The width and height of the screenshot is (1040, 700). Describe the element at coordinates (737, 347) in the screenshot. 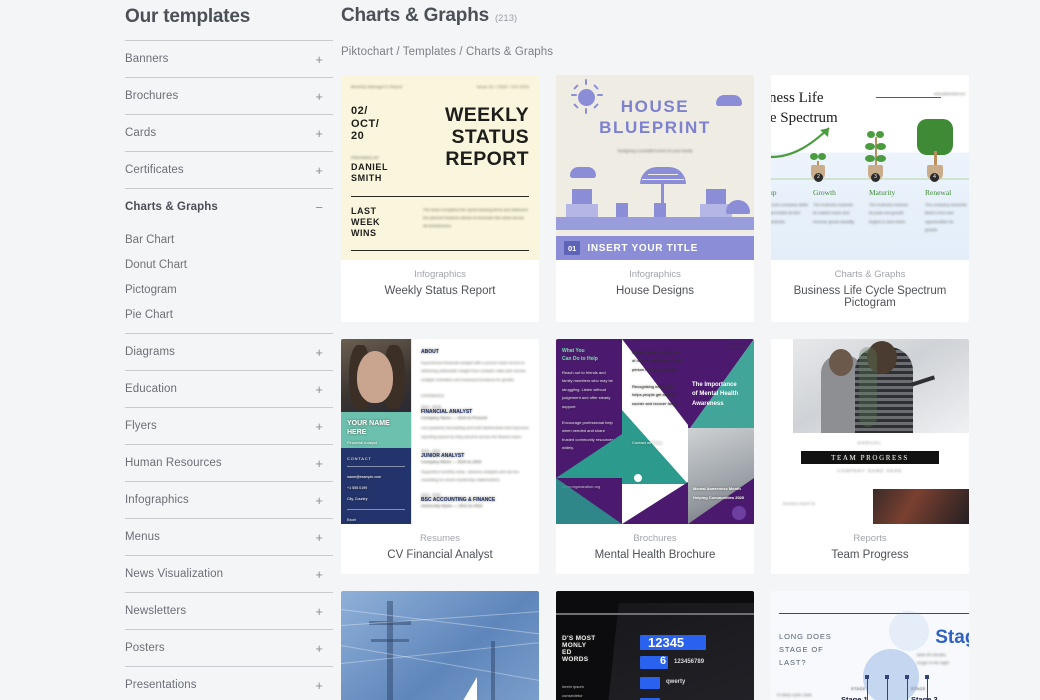

I see `brochure-logo: YOUR LOGO` at that location.